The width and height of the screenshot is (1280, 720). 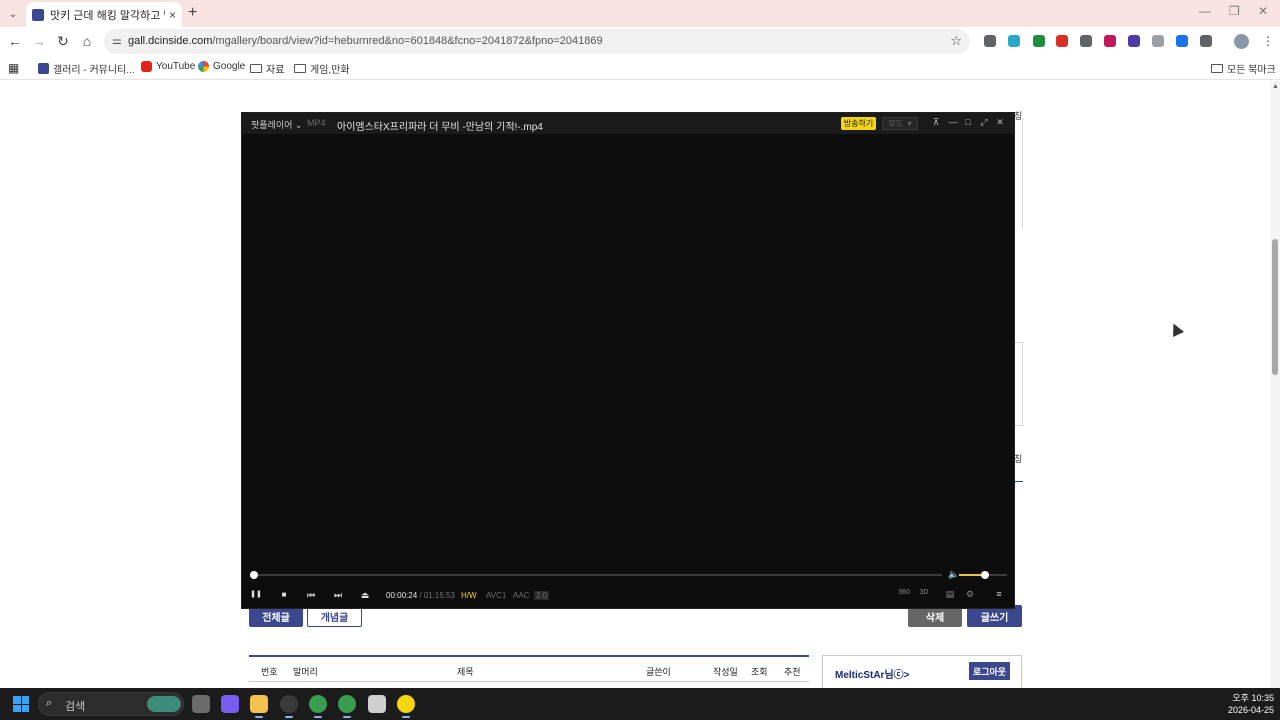 What do you see at coordinates (1243, 68) in the screenshot?
I see `all-bookmarks: 모든 북마크` at bounding box center [1243, 68].